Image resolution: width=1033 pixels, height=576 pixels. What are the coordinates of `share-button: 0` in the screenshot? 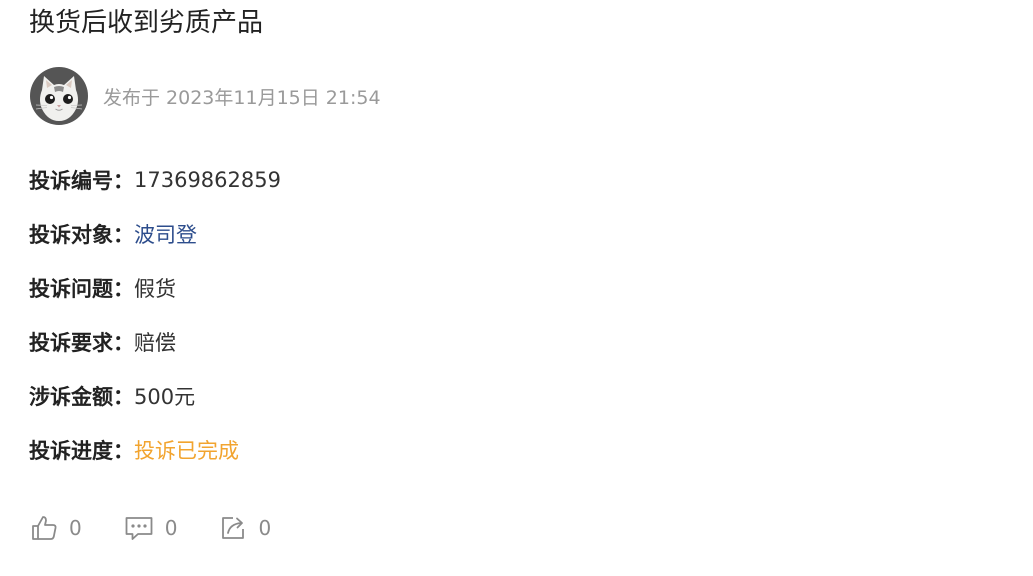 It's located at (245, 528).